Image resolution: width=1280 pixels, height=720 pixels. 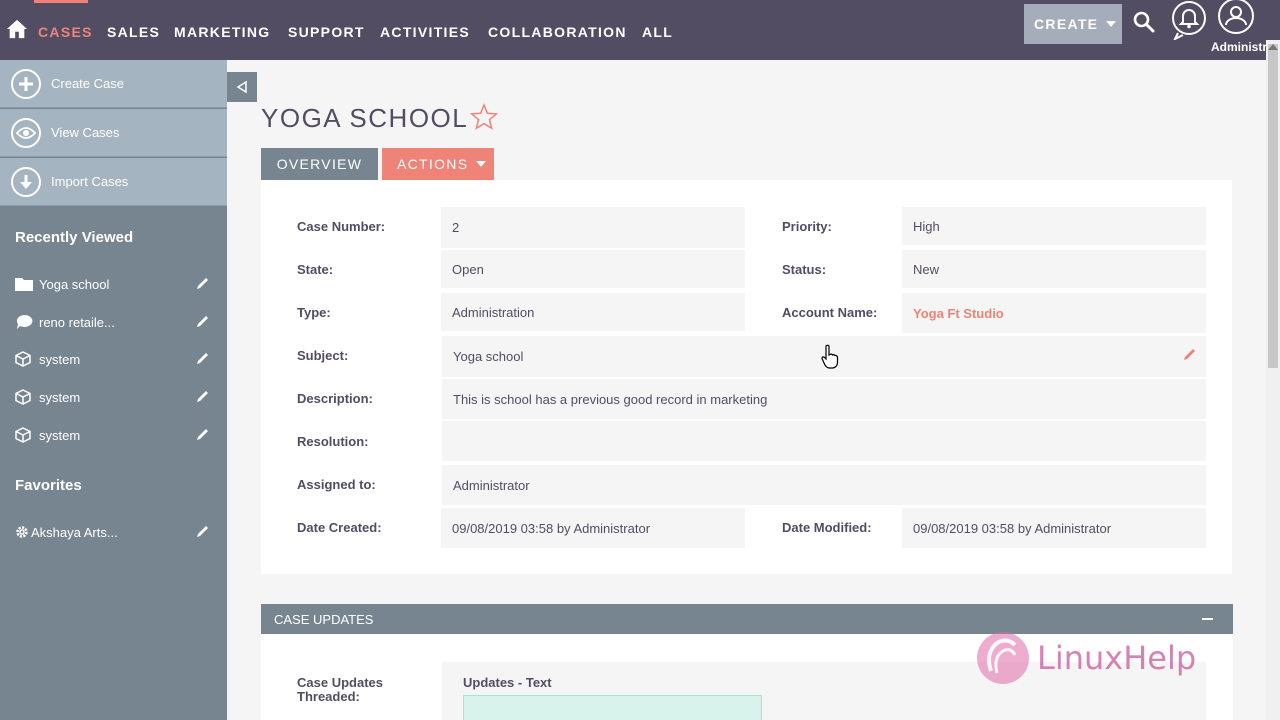 I want to click on status-value: New, so click(x=1054, y=269).